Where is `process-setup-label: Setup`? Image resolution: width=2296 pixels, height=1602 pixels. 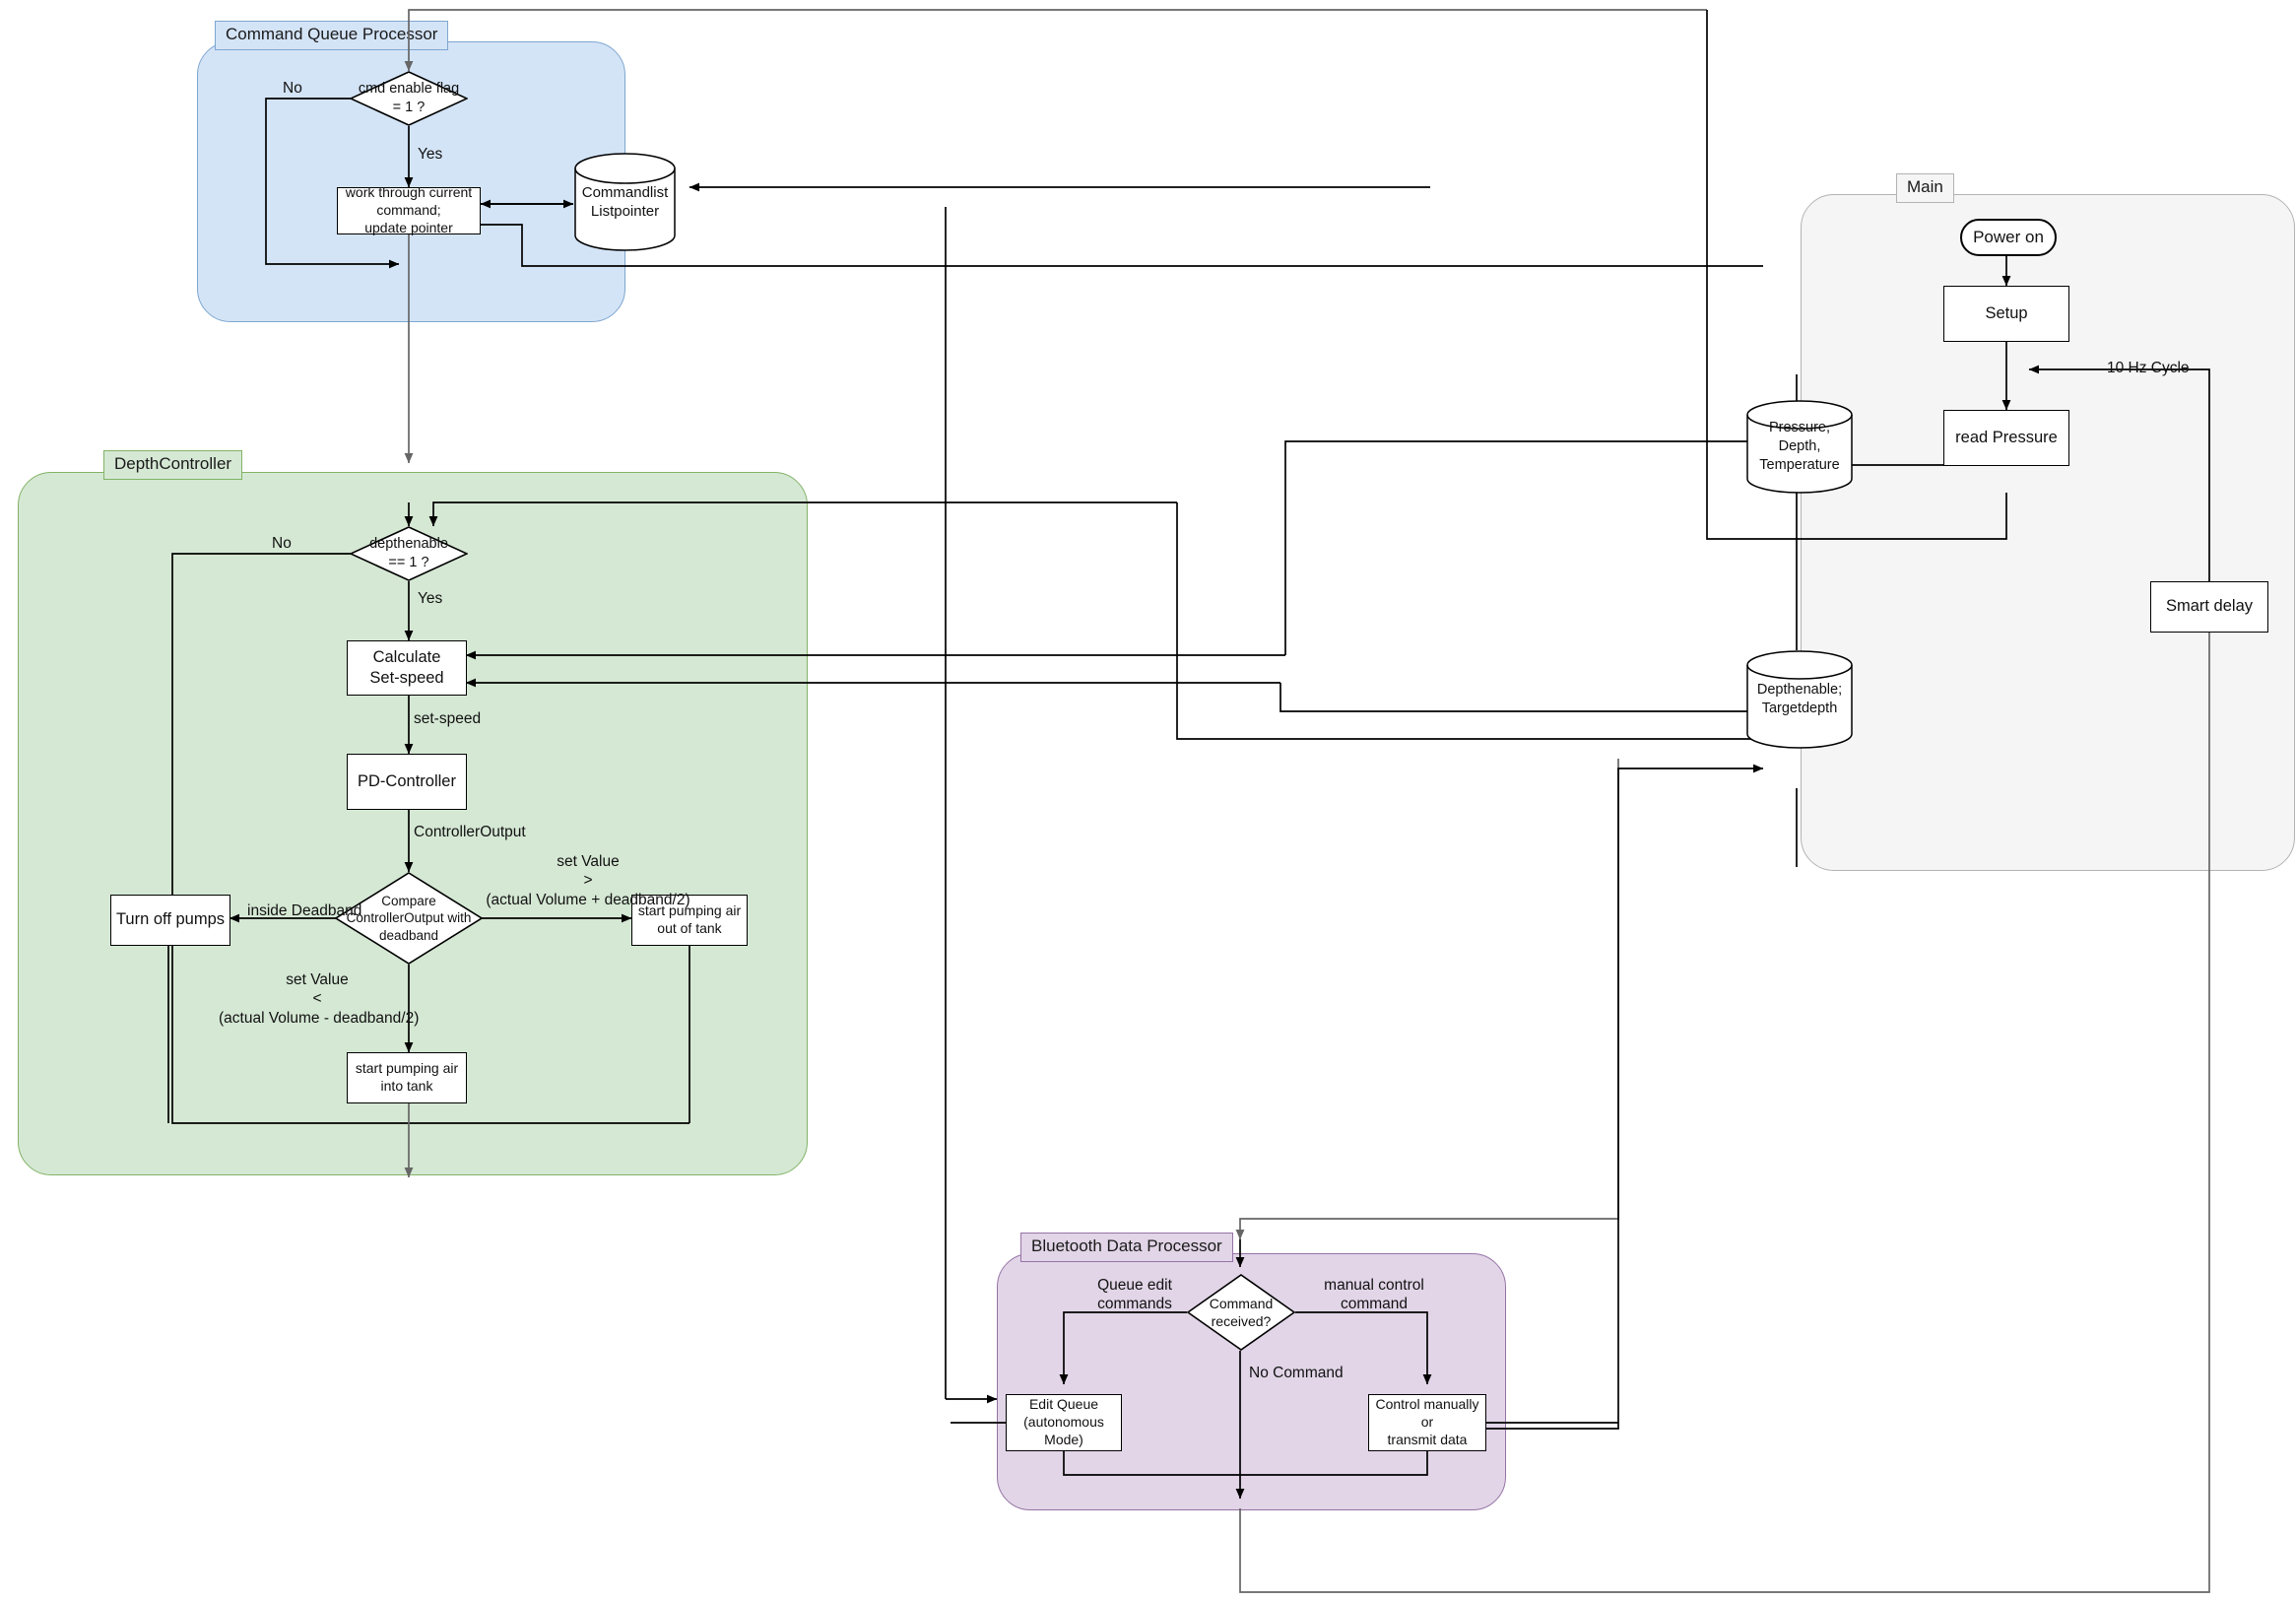 process-setup-label: Setup is located at coordinates (2006, 312).